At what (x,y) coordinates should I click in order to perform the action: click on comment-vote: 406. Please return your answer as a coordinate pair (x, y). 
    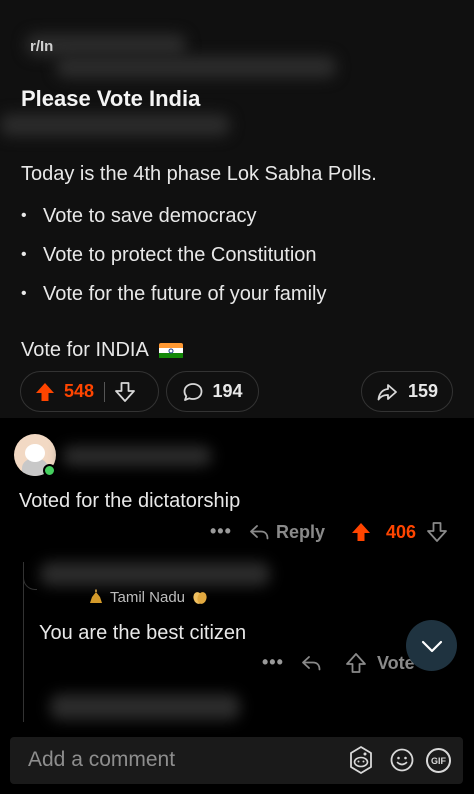
    Looking at the image, I should click on (399, 532).